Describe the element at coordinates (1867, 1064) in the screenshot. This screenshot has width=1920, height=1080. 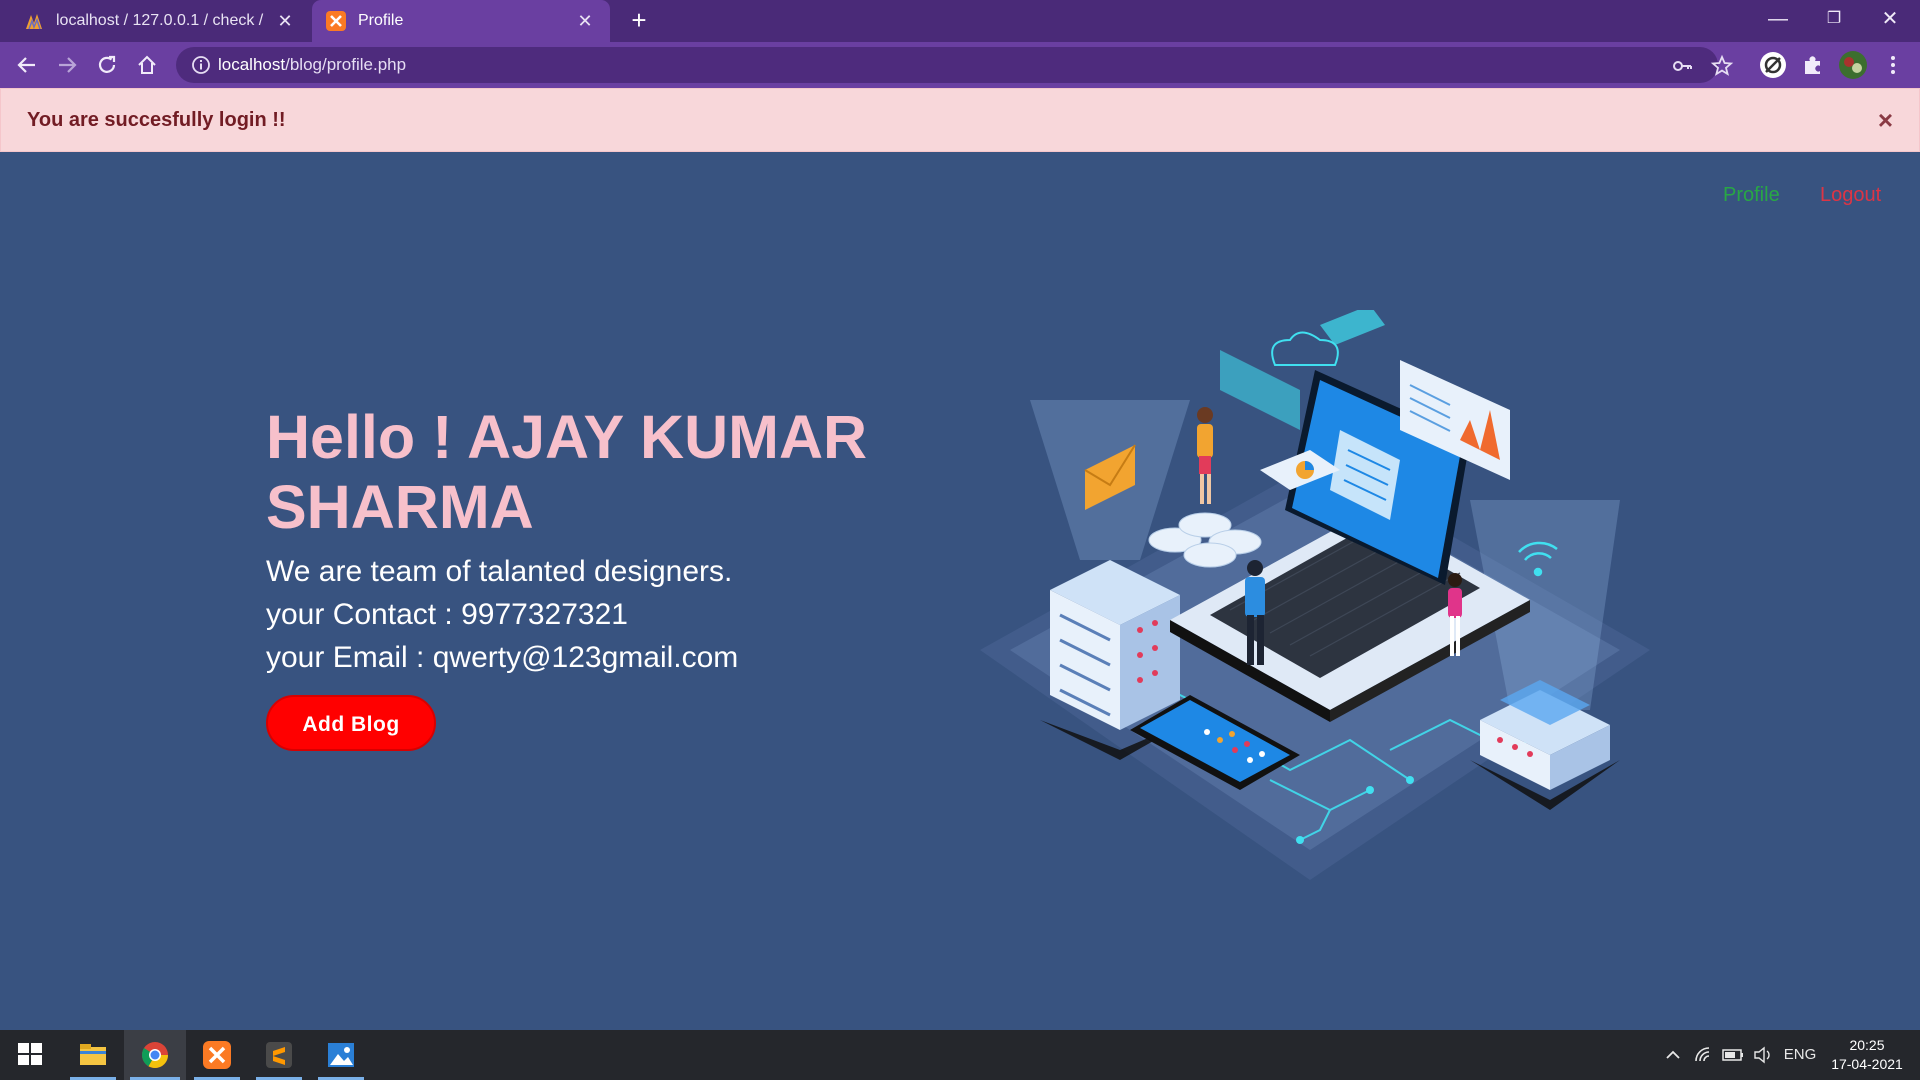
I see `clock-date: 17-04-2021` at that location.